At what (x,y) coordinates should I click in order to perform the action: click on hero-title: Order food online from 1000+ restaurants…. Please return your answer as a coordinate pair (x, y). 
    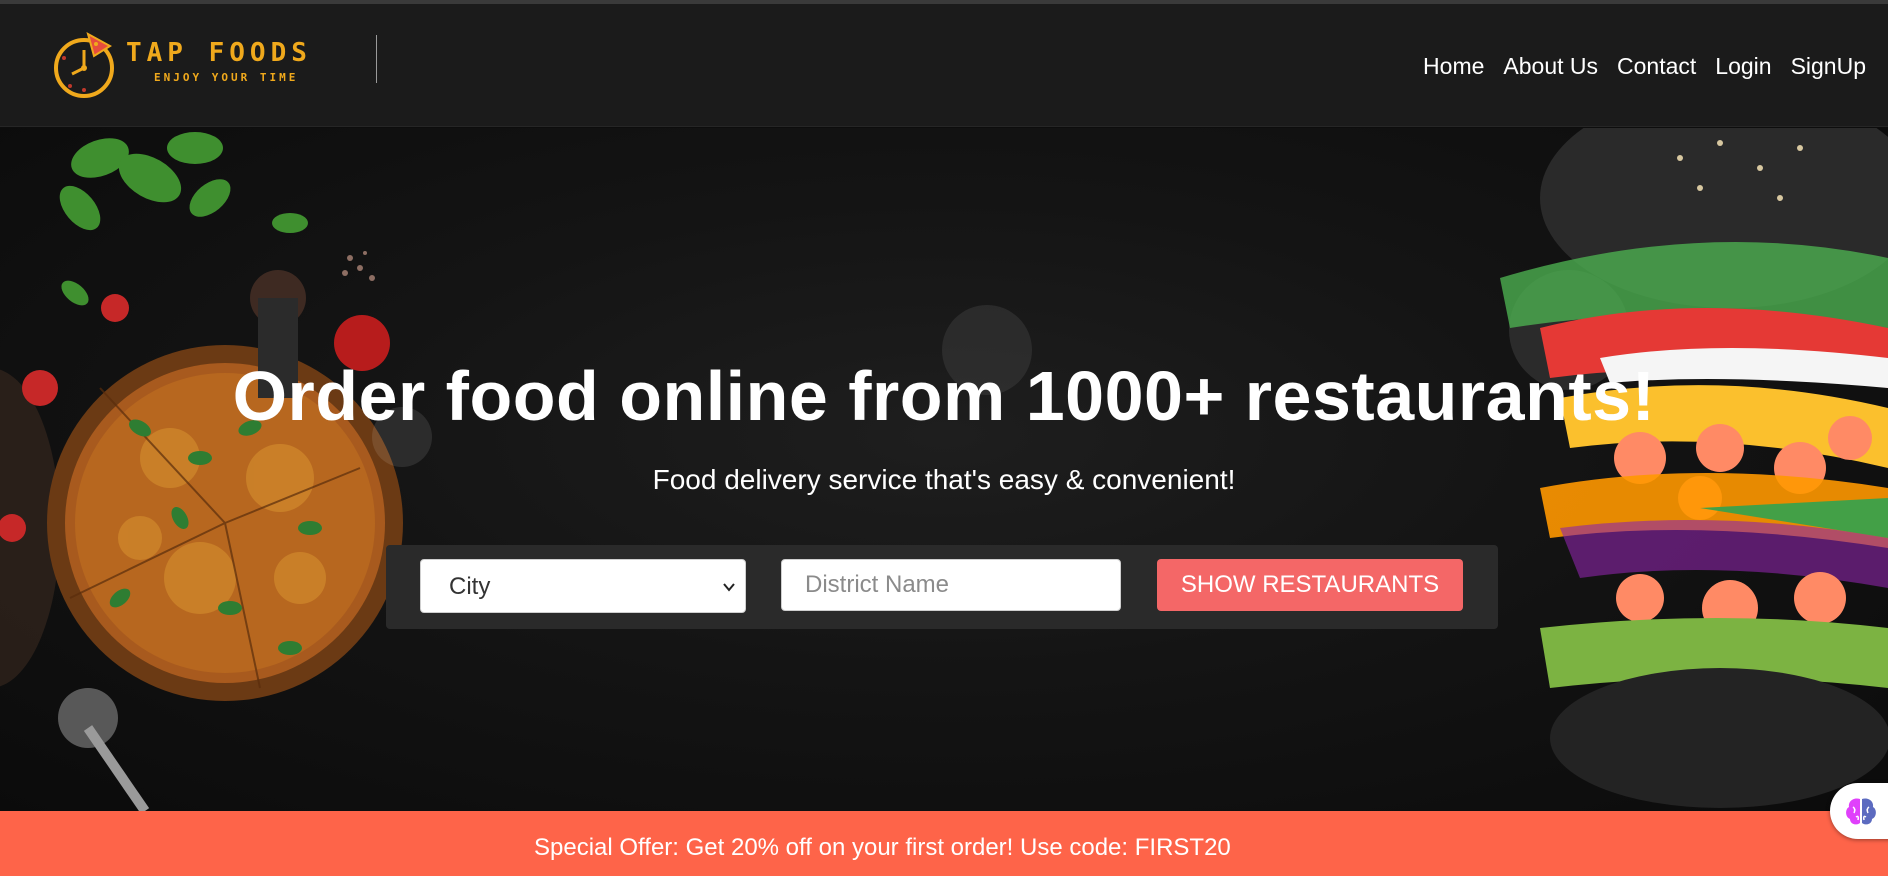
    Looking at the image, I should click on (944, 396).